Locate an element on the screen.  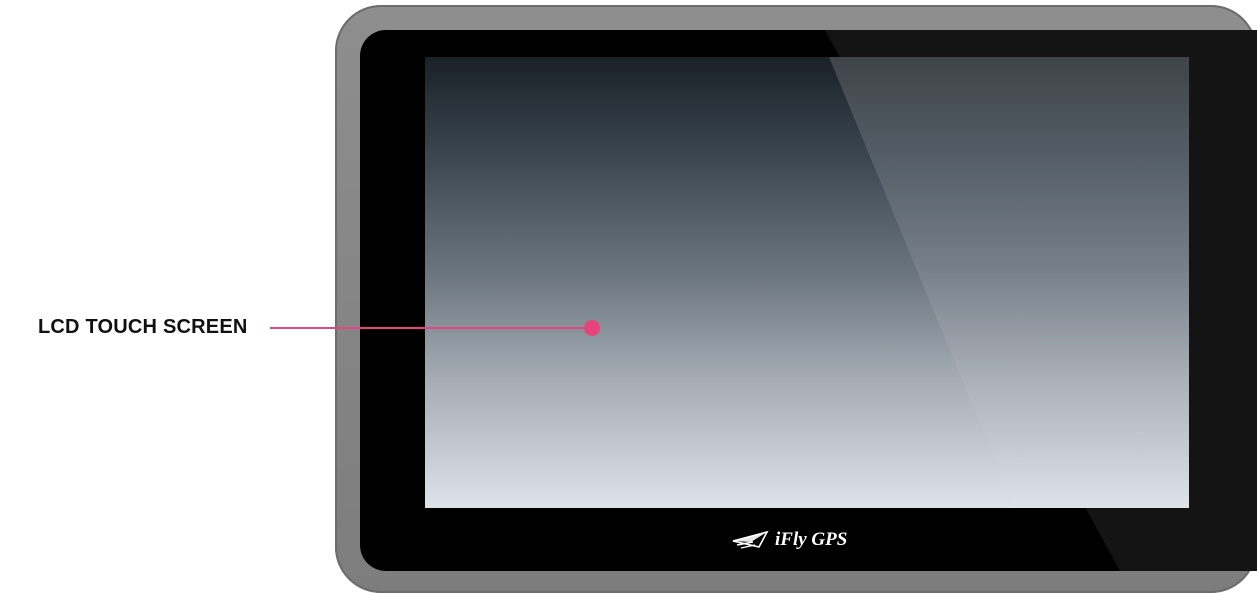
brand-logo: iFly GPS is located at coordinates (789, 540).